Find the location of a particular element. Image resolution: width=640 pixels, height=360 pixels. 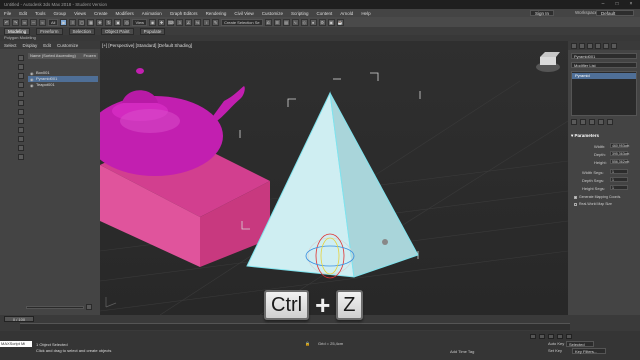

percent-snap-icon: % is located at coordinates (198, 22).